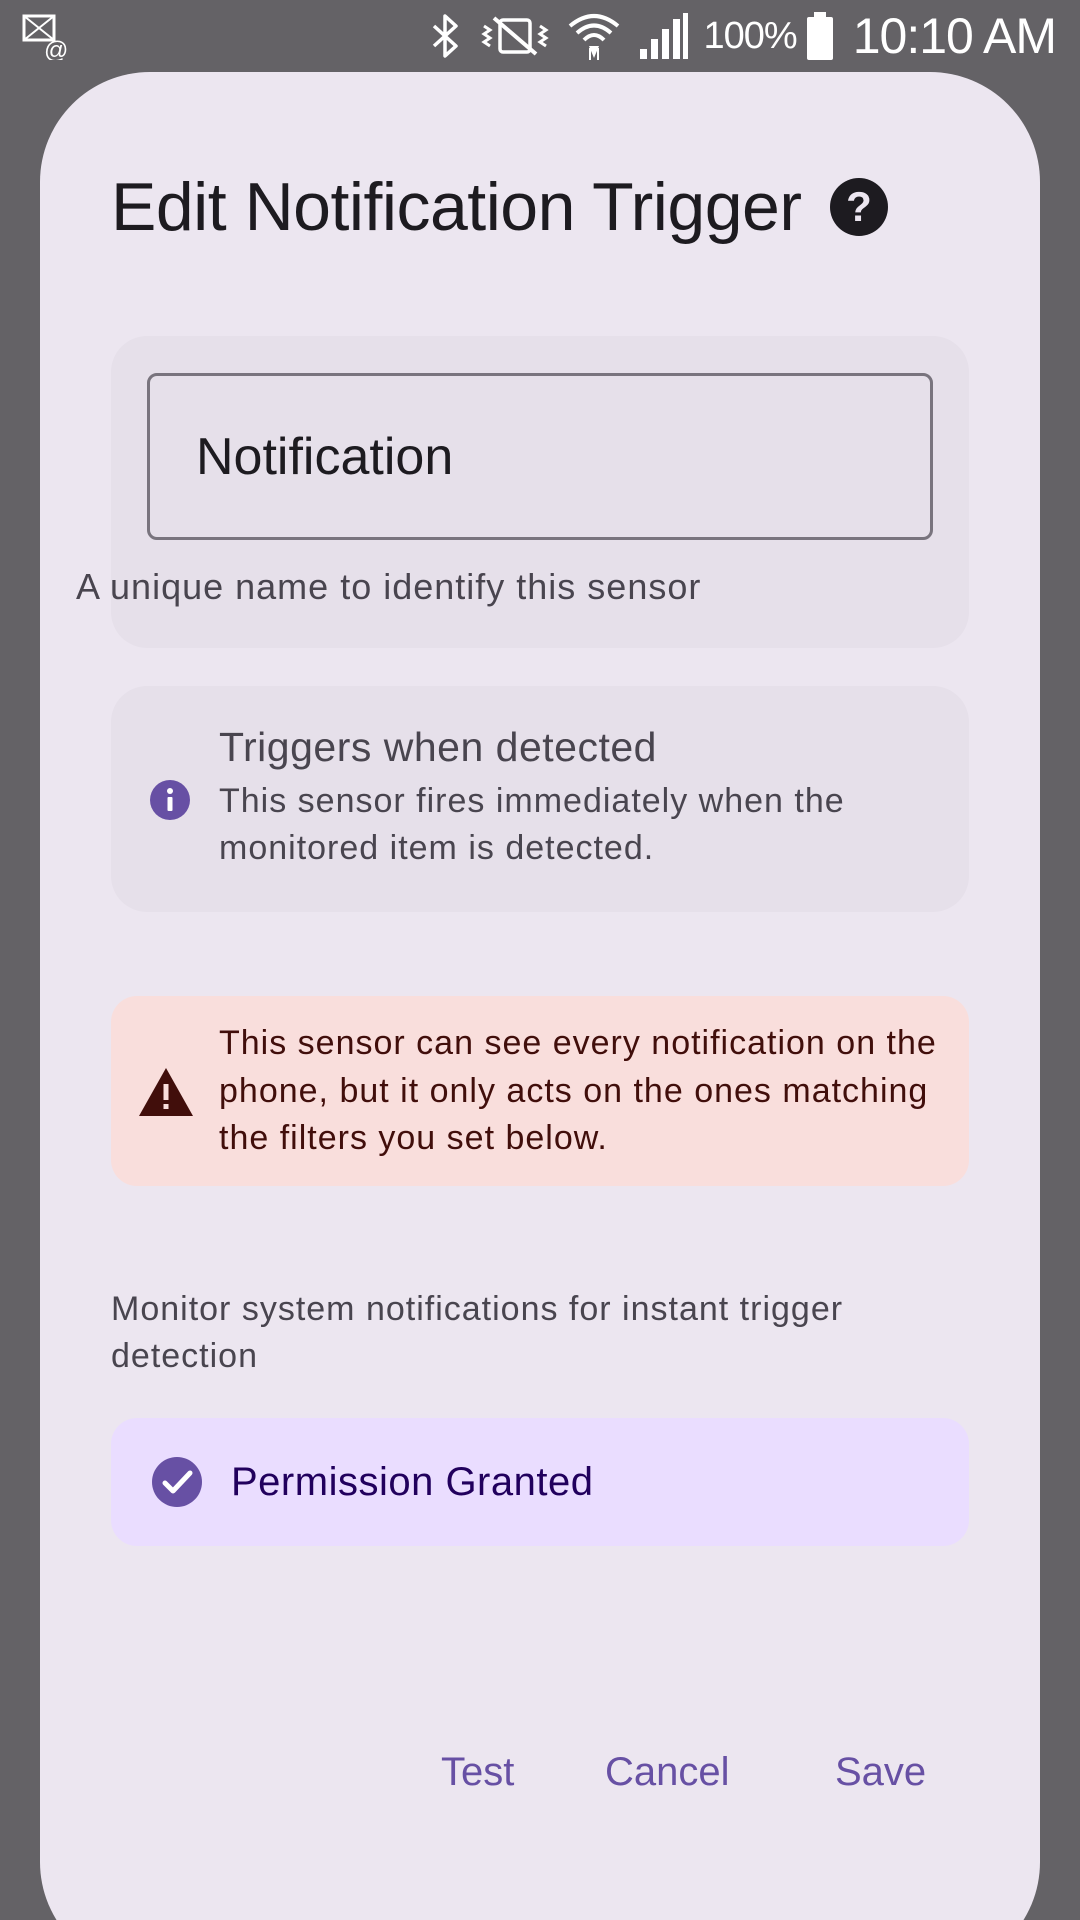 The width and height of the screenshot is (1080, 1920). Describe the element at coordinates (880, 1772) in the screenshot. I see `save-button: Save` at that location.